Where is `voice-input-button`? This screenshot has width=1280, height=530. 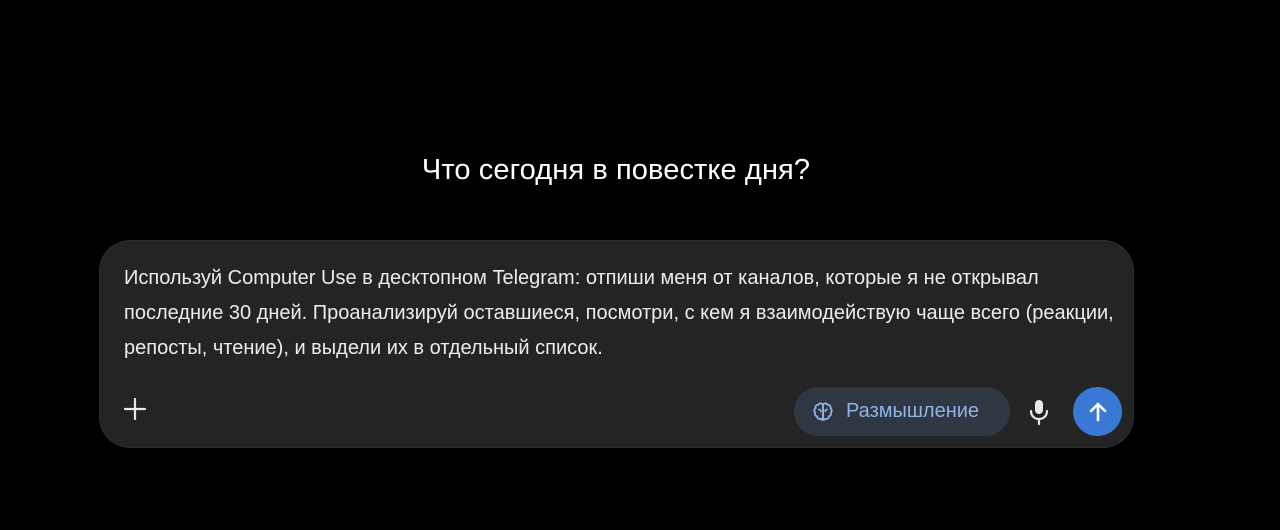
voice-input-button is located at coordinates (1039, 412).